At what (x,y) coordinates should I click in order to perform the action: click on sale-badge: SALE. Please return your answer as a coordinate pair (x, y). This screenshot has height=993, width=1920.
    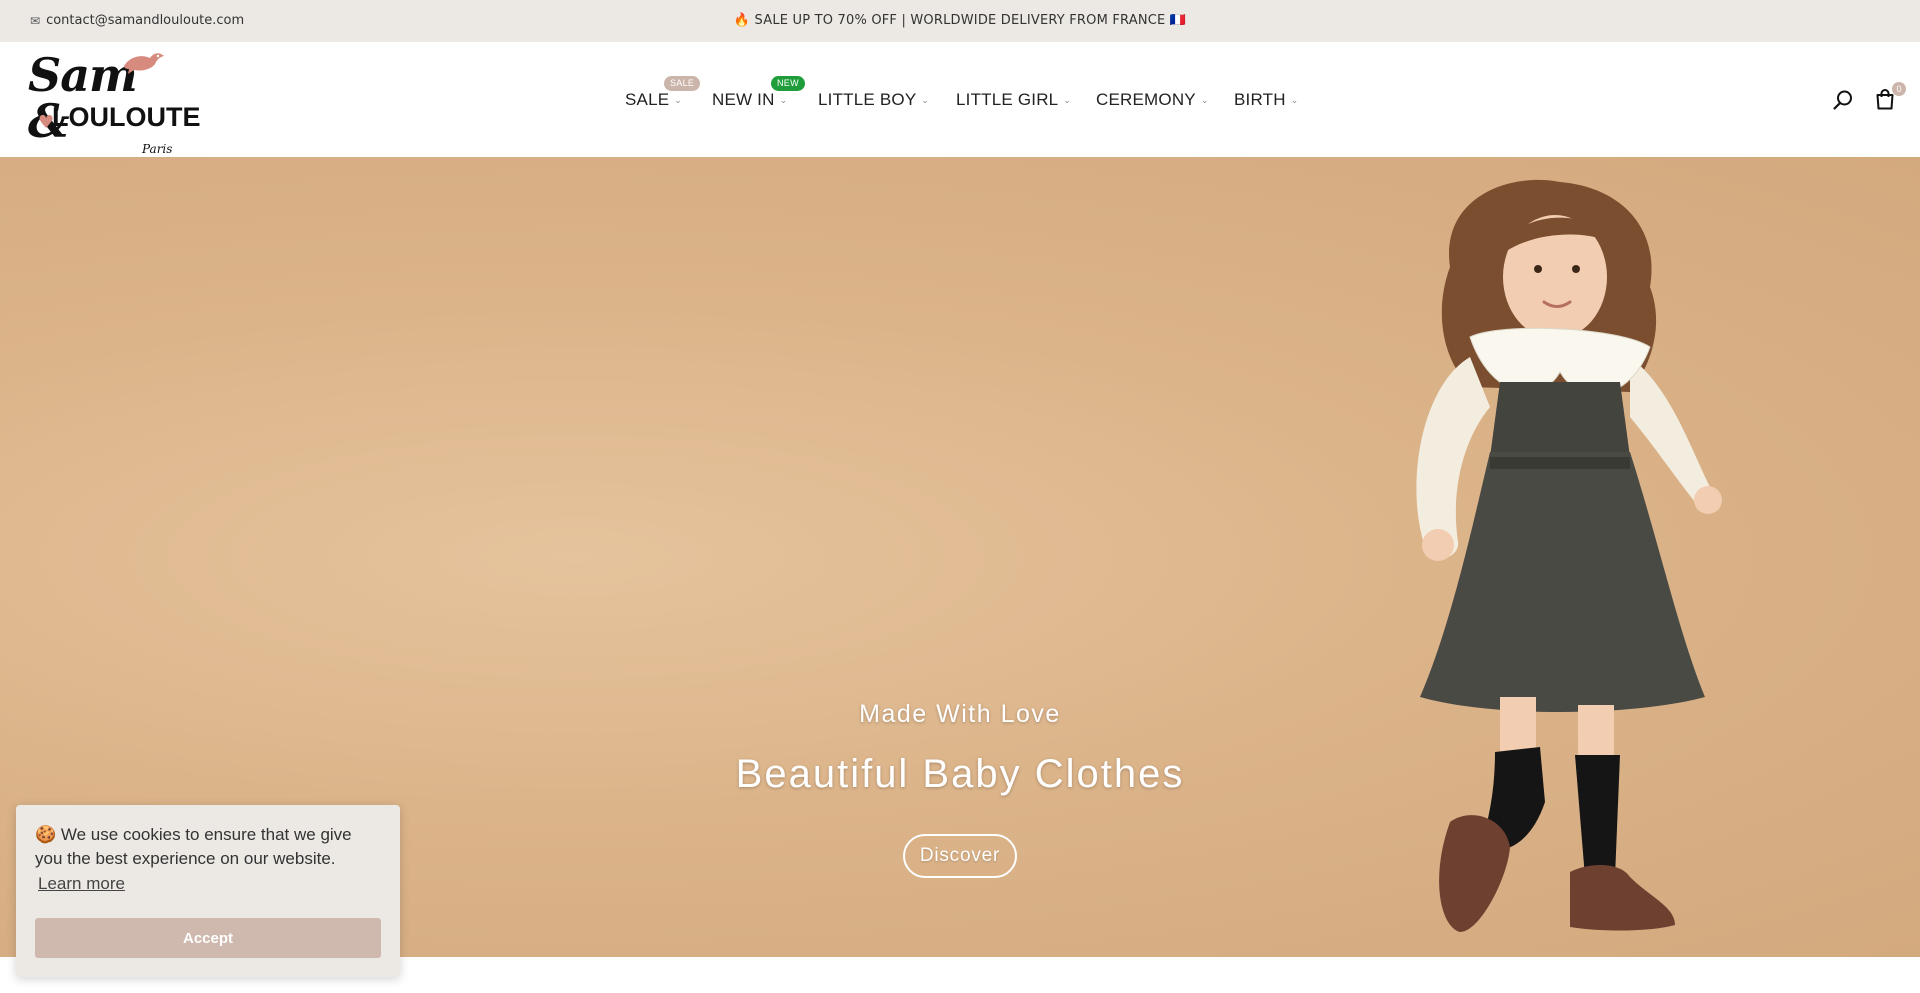
    Looking at the image, I should click on (682, 83).